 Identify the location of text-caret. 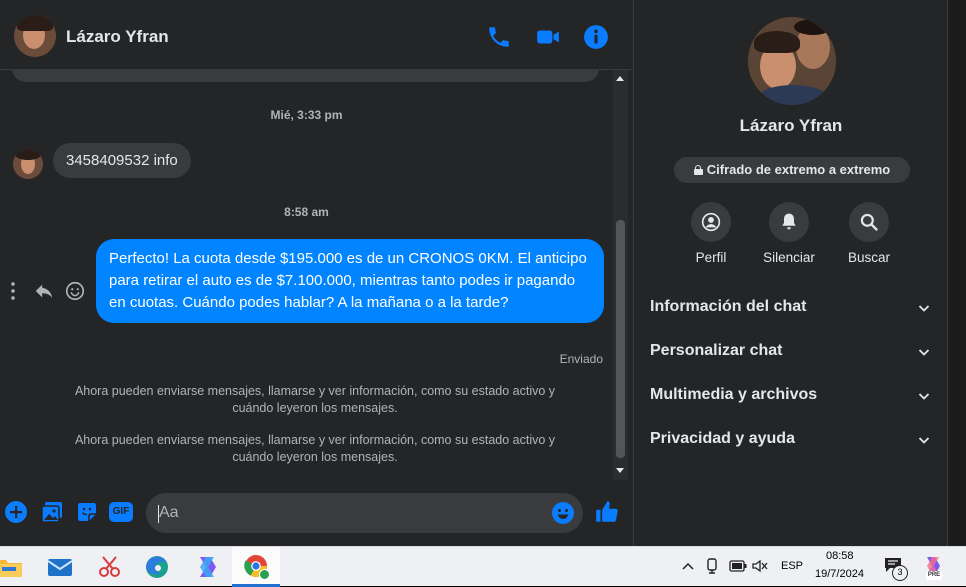
(158, 514).